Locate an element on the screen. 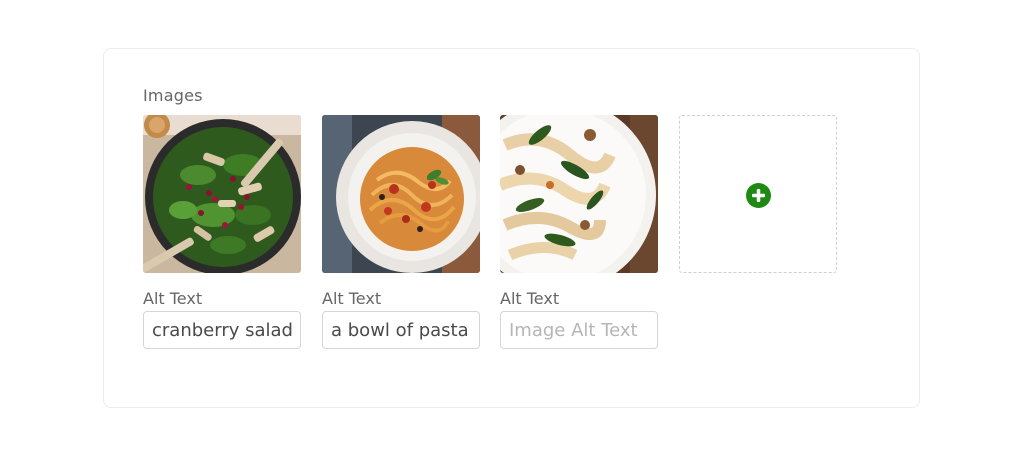 The height and width of the screenshot is (456, 1024). alt-text-label-3: Alt Text is located at coordinates (530, 298).